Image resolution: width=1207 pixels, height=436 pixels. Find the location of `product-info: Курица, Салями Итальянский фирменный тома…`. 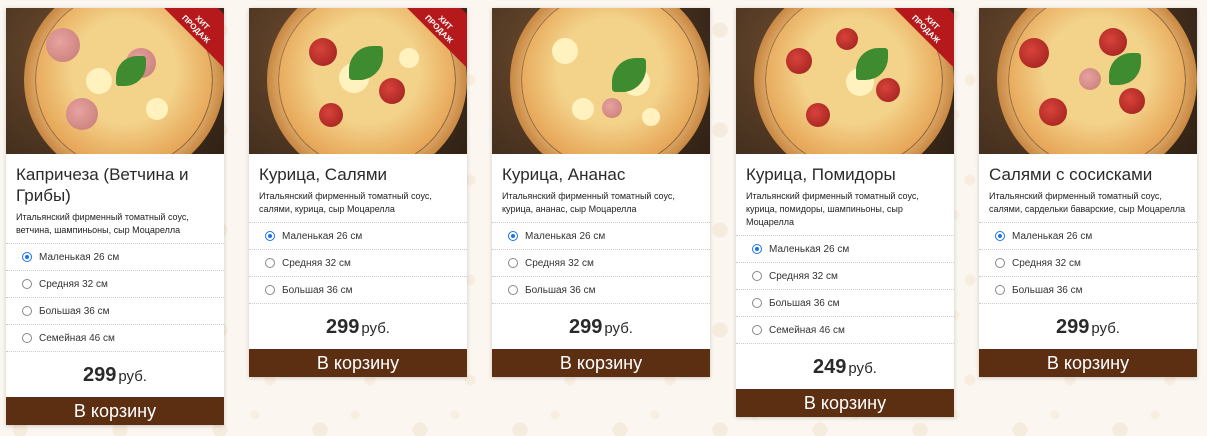

product-info: Курица, Салями Итальянский фирменный тома… is located at coordinates (358, 188).